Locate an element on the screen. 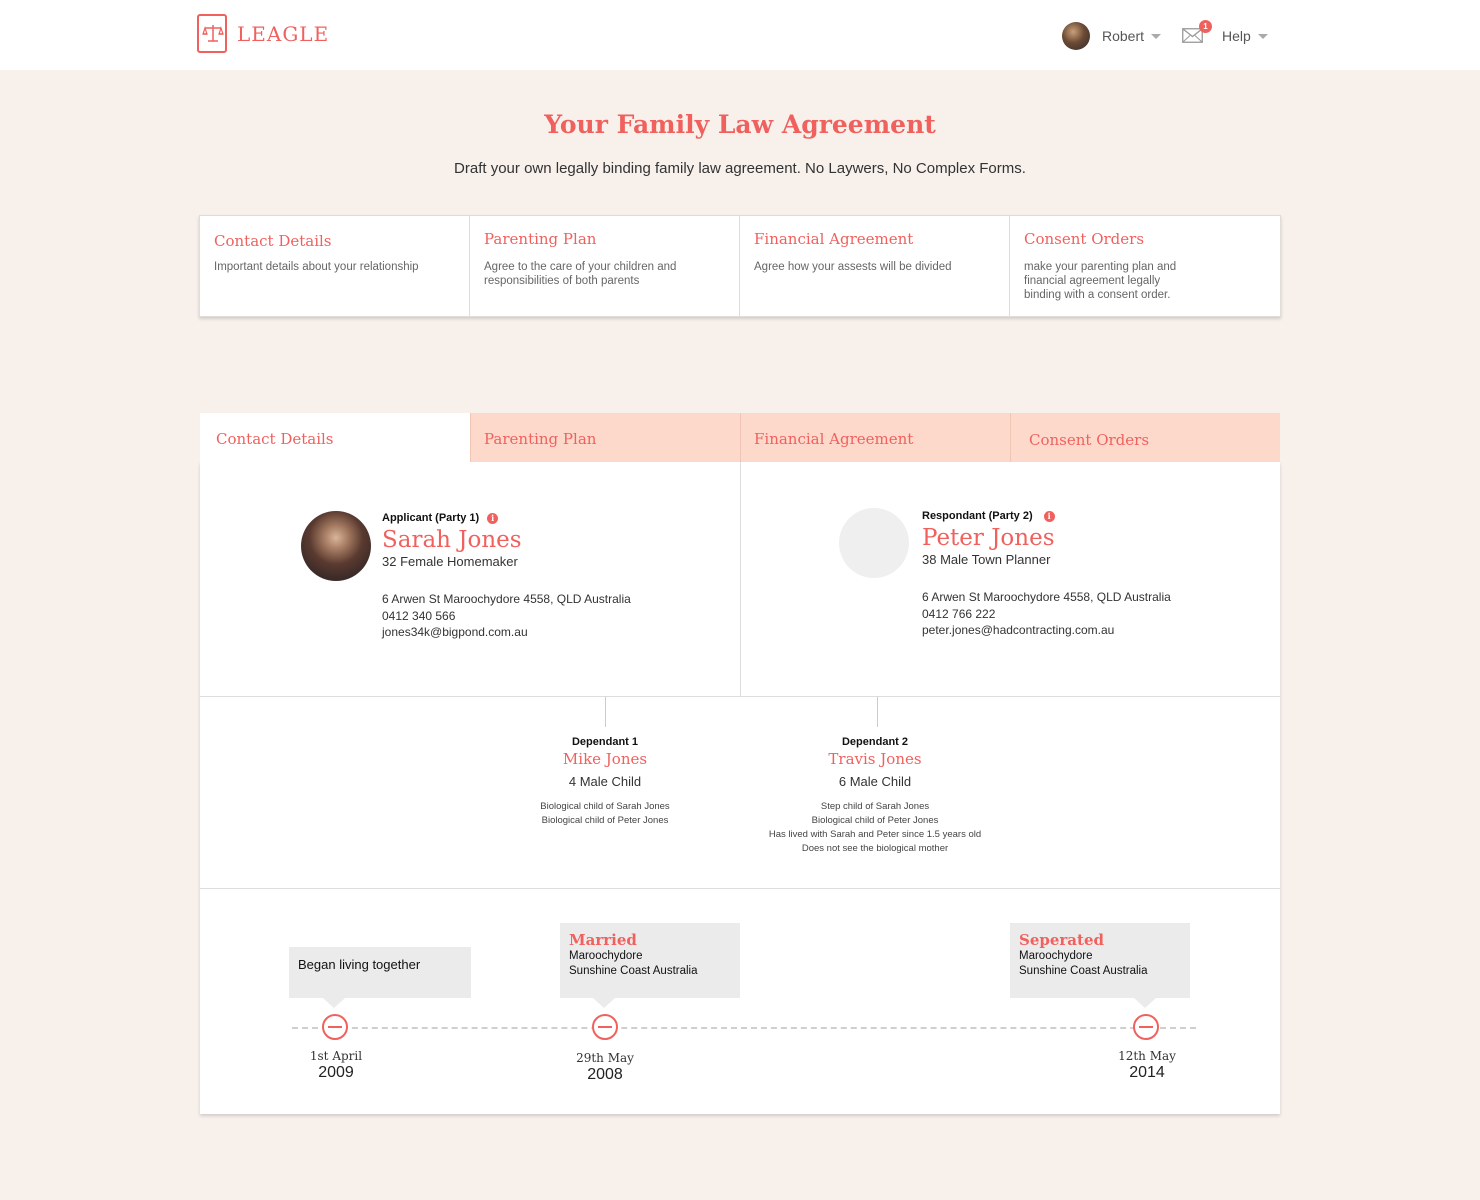 The width and height of the screenshot is (1480, 1200). step-title: Financial Agreement is located at coordinates (834, 239).